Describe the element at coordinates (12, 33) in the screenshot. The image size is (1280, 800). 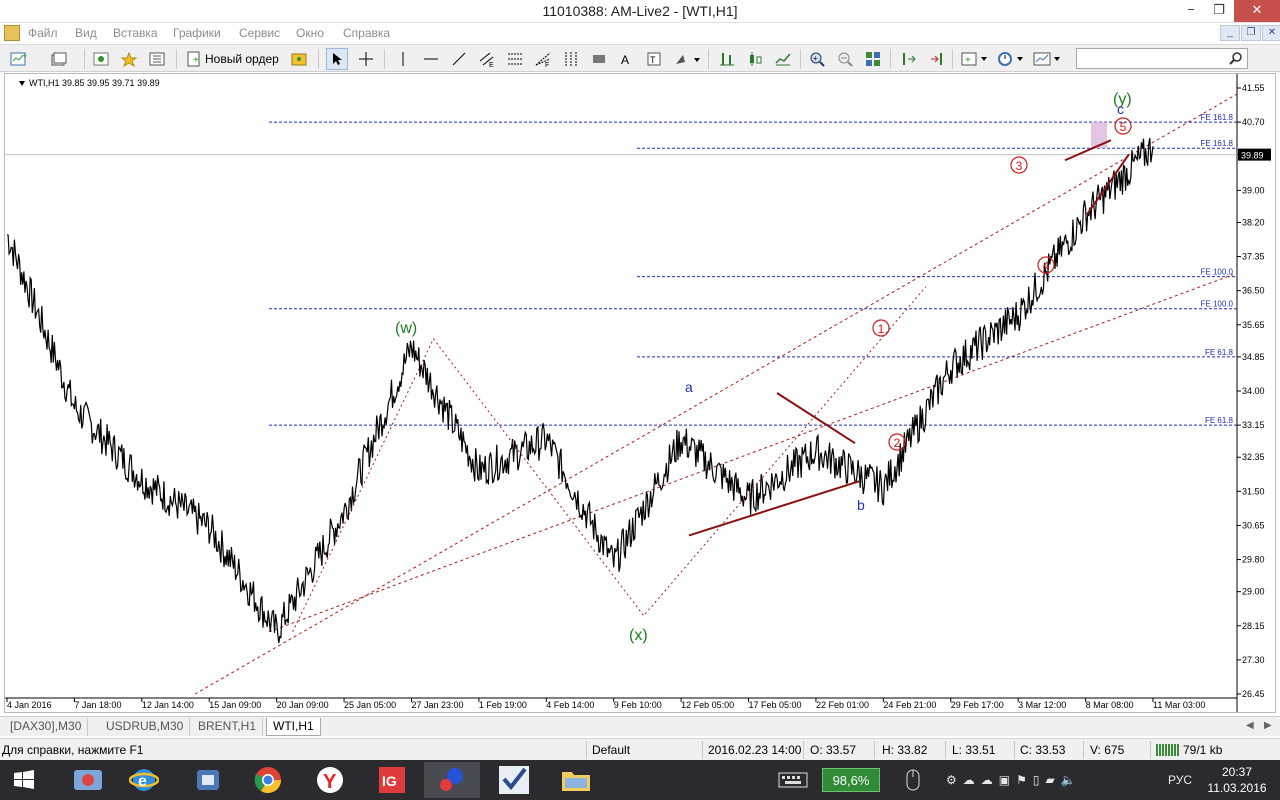
I see `chart-window-icon` at that location.